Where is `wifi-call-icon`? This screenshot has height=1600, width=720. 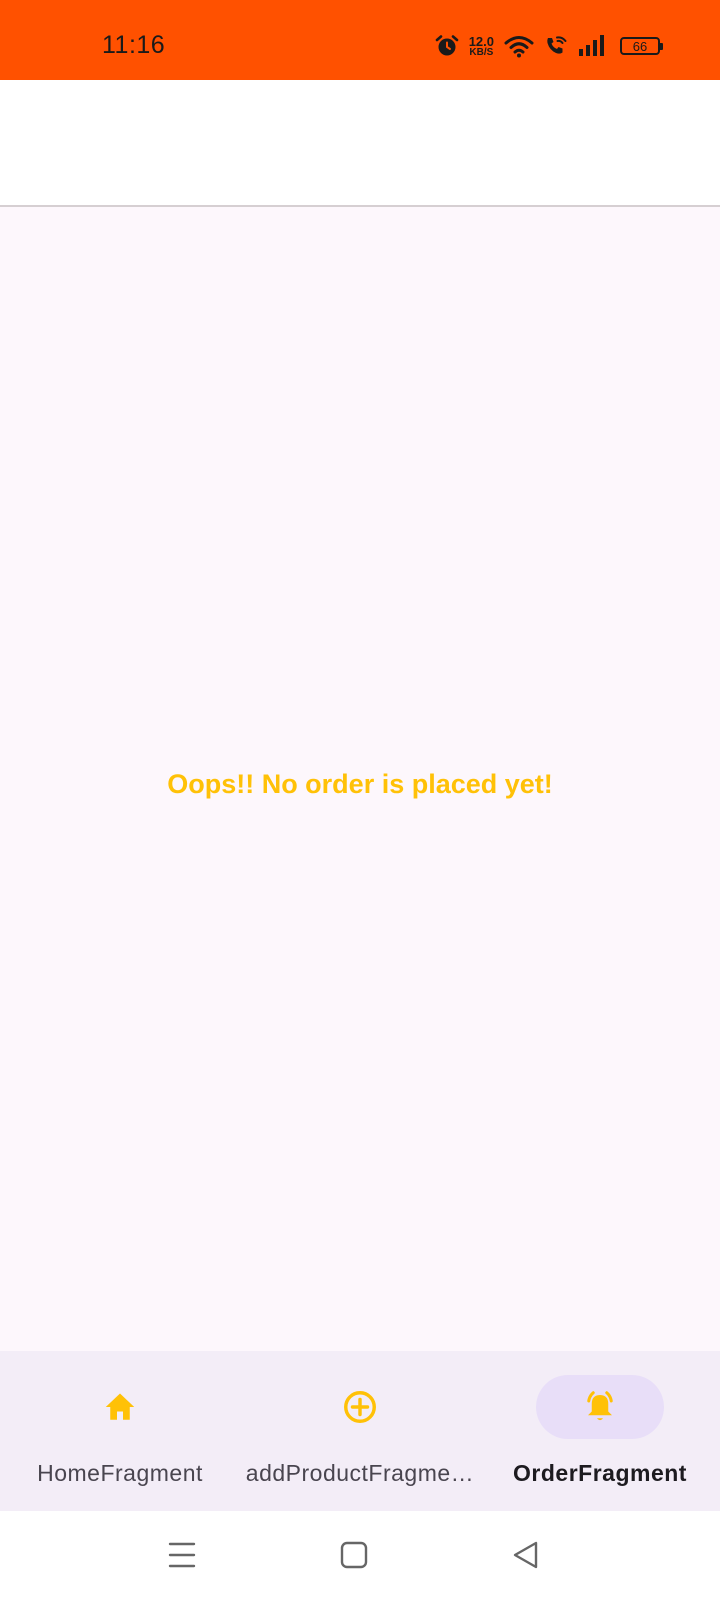 wifi-call-icon is located at coordinates (556, 46).